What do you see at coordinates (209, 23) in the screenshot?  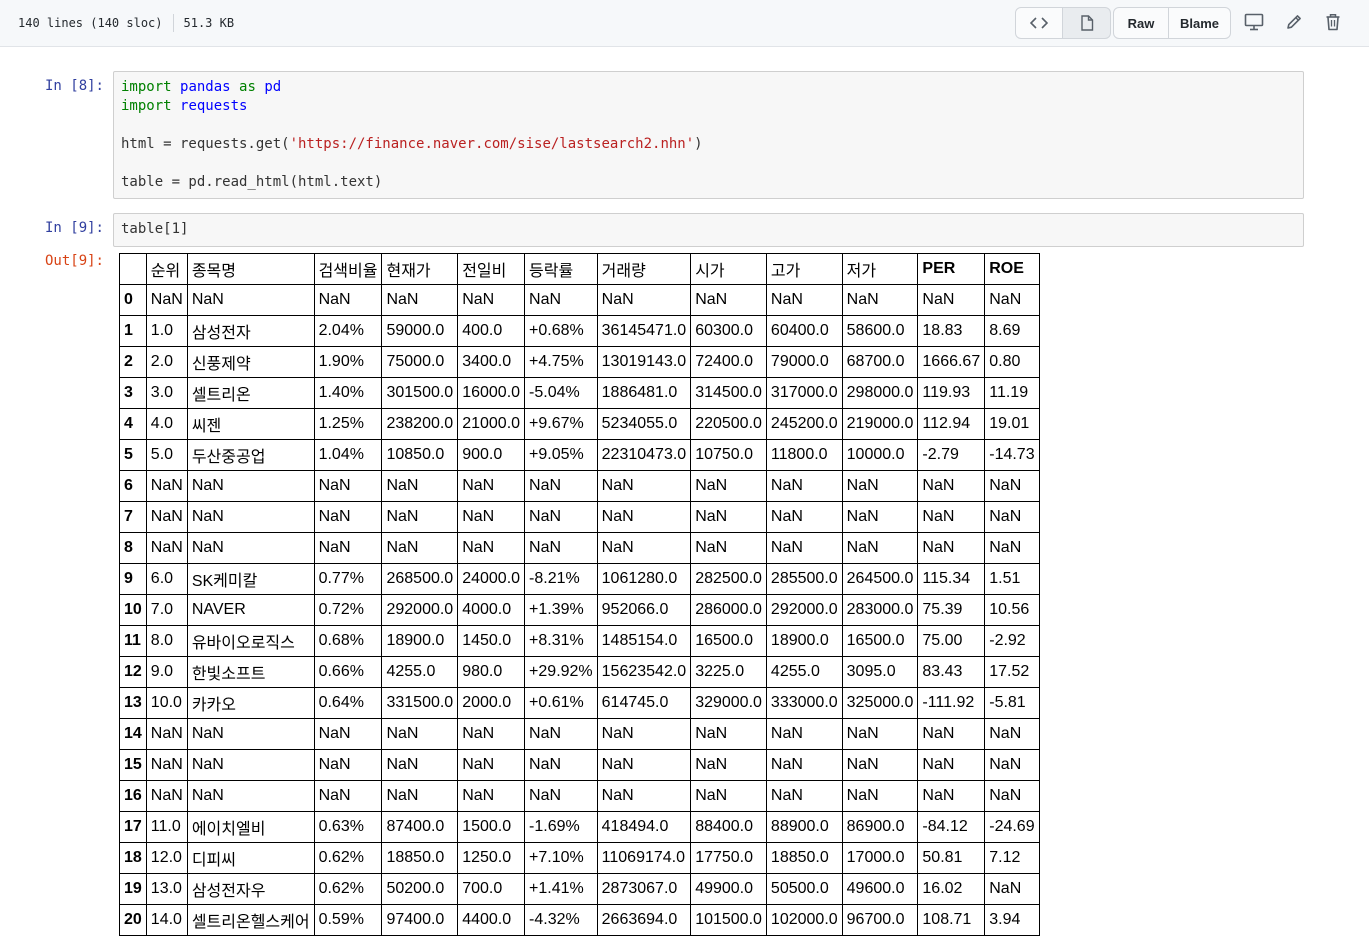 I see `file-size: 51.3 KB` at bounding box center [209, 23].